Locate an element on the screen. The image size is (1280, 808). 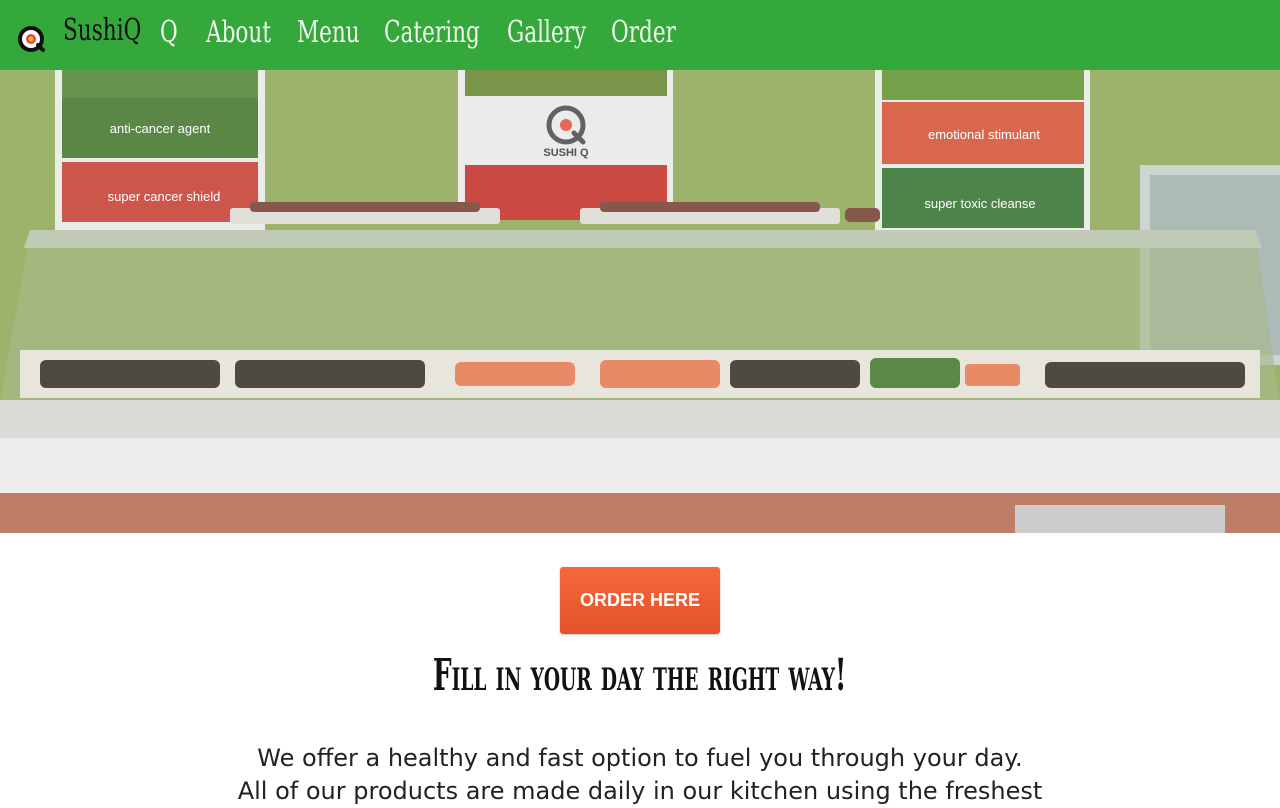
nav-link-catering: Catering is located at coordinates (432, 32).